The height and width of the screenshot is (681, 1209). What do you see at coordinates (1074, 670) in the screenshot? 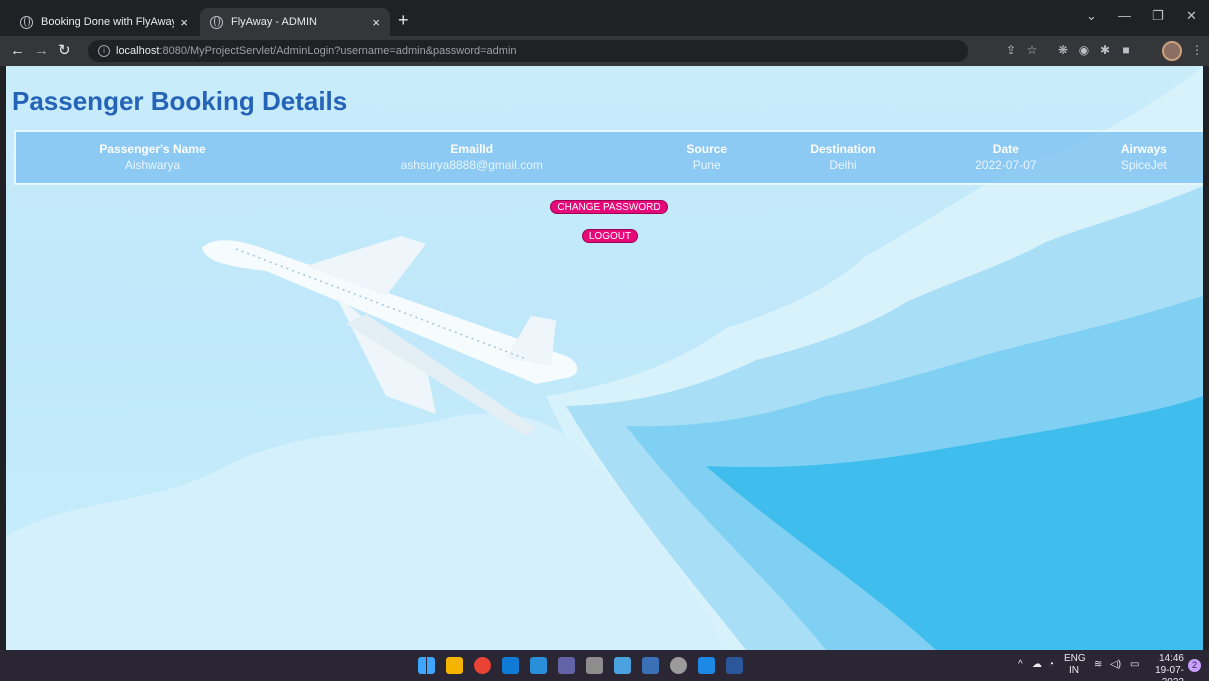
I see `region-code: IN` at bounding box center [1074, 670].